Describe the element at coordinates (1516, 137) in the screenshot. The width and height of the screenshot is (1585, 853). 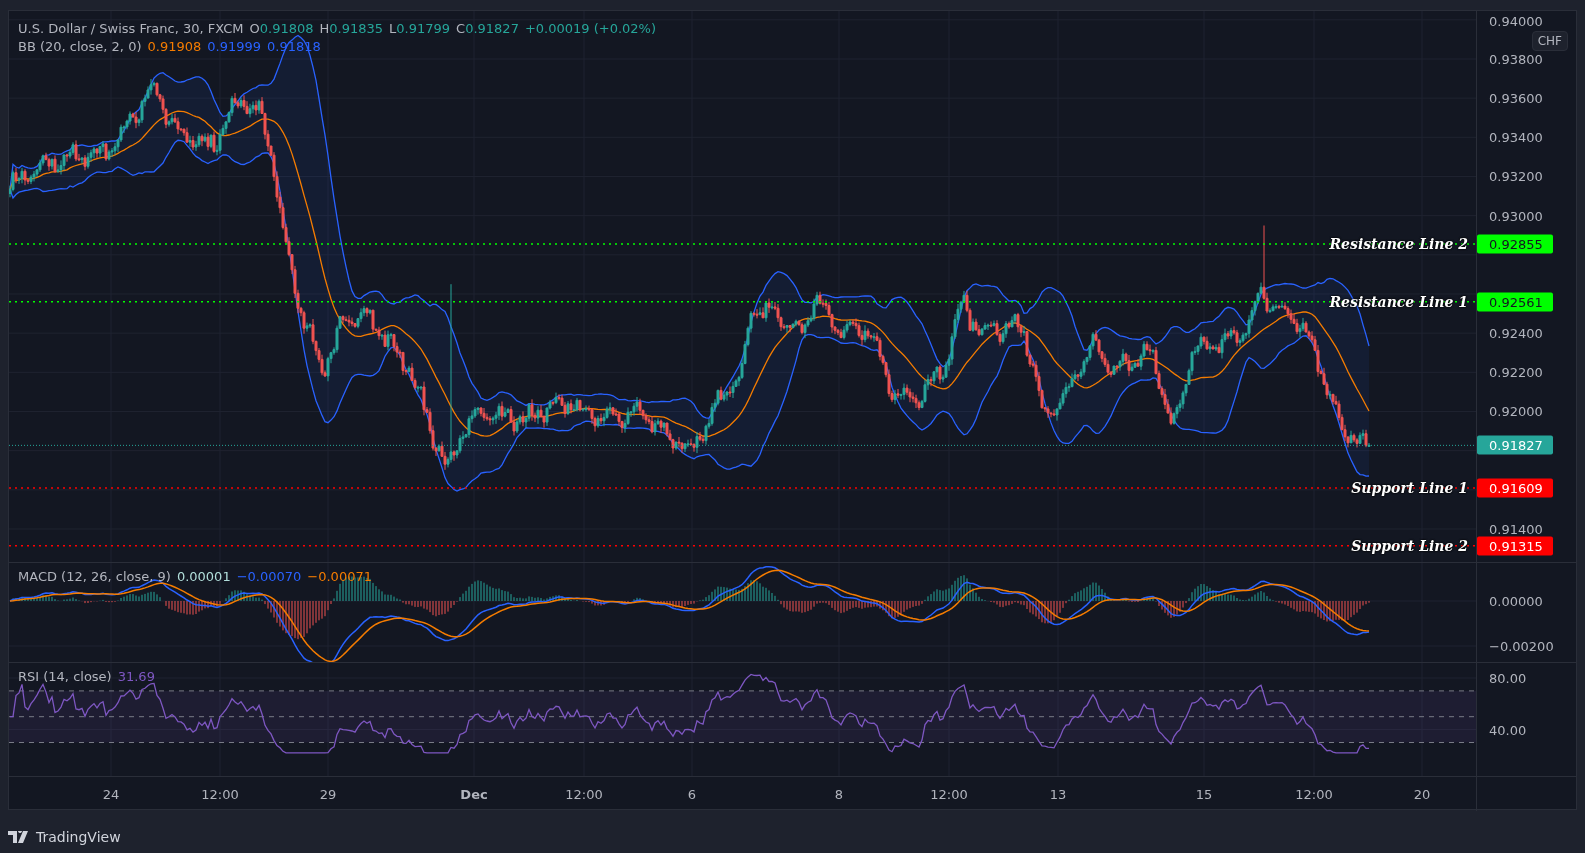
I see `price-tick: 0.93400` at that location.